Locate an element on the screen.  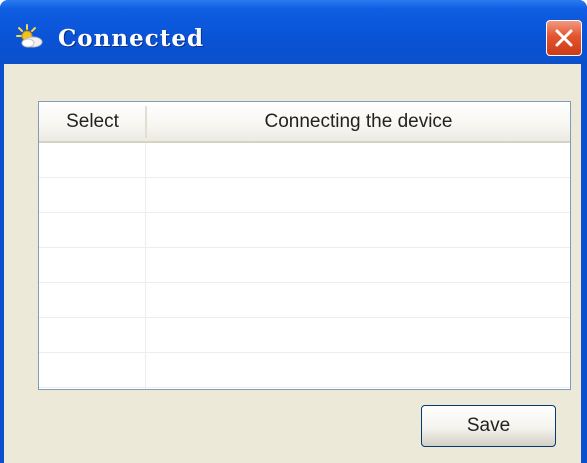
save-button: Save is located at coordinates (488, 426).